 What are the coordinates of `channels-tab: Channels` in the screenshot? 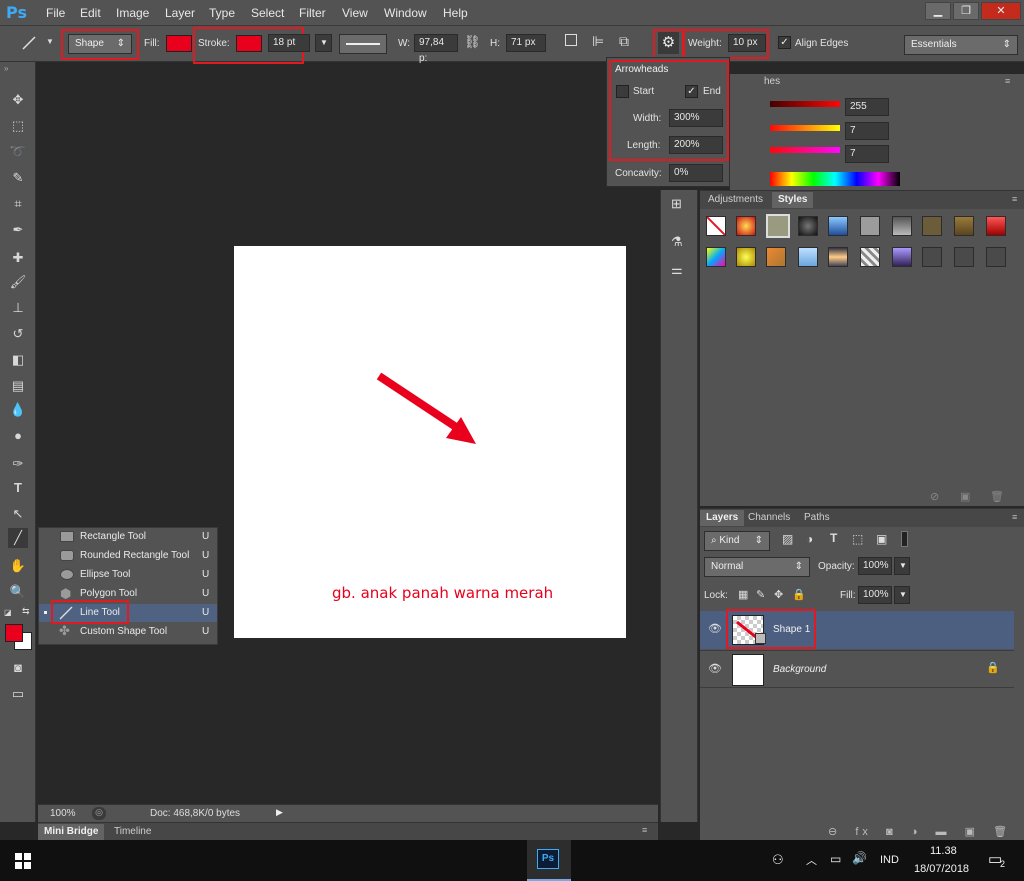 It's located at (769, 518).